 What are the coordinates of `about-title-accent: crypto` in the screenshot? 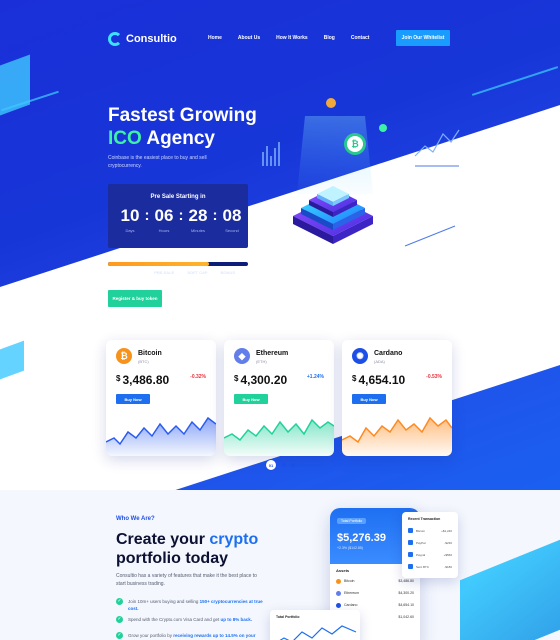 It's located at (234, 539).